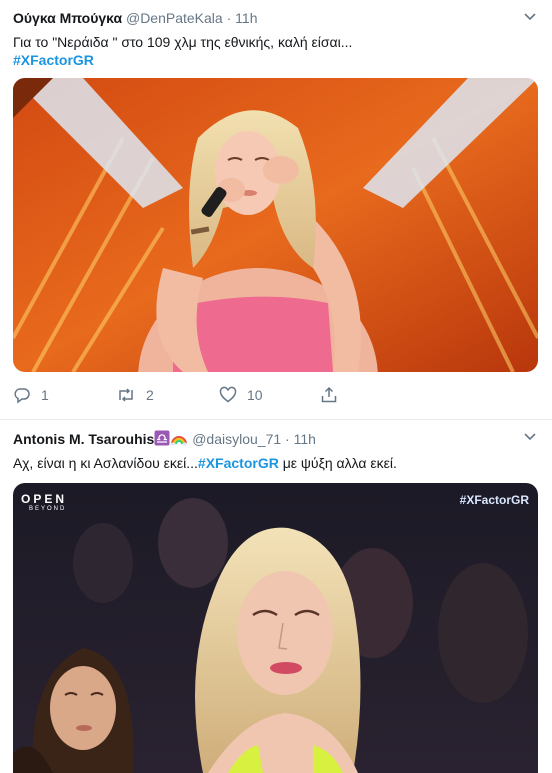  Describe the element at coordinates (329, 394) in the screenshot. I see `share-icon` at that location.